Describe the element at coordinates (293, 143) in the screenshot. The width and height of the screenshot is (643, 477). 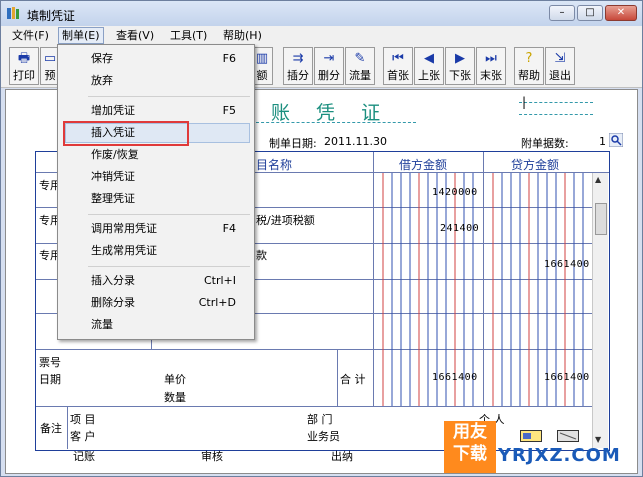
I see `date-label: 制单日期:` at that location.